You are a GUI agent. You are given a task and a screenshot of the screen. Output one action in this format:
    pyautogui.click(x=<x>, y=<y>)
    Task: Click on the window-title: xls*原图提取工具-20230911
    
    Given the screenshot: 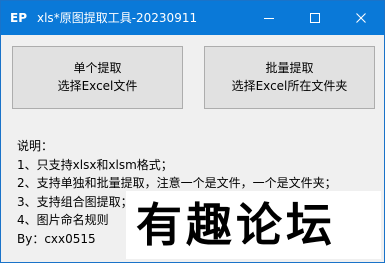 What is the action you would take?
    pyautogui.click(x=117, y=18)
    